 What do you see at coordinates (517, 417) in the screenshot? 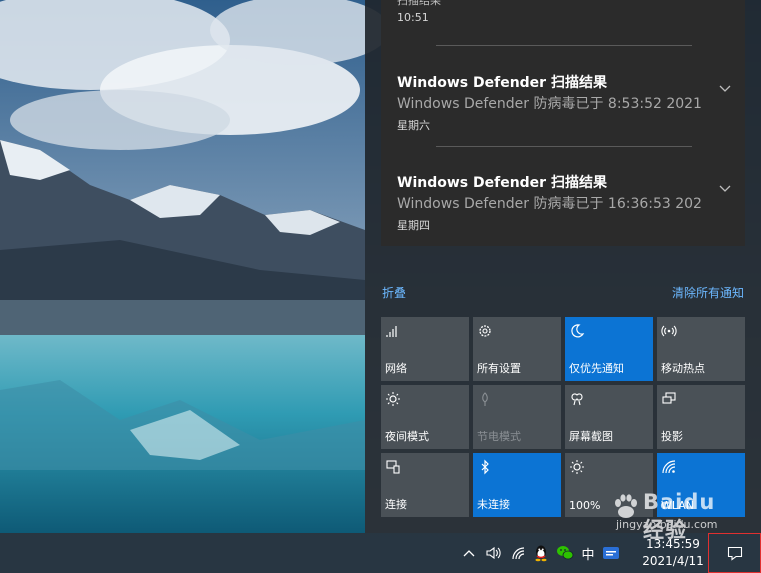
I see `tile-battery-saver: 节电模式` at bounding box center [517, 417].